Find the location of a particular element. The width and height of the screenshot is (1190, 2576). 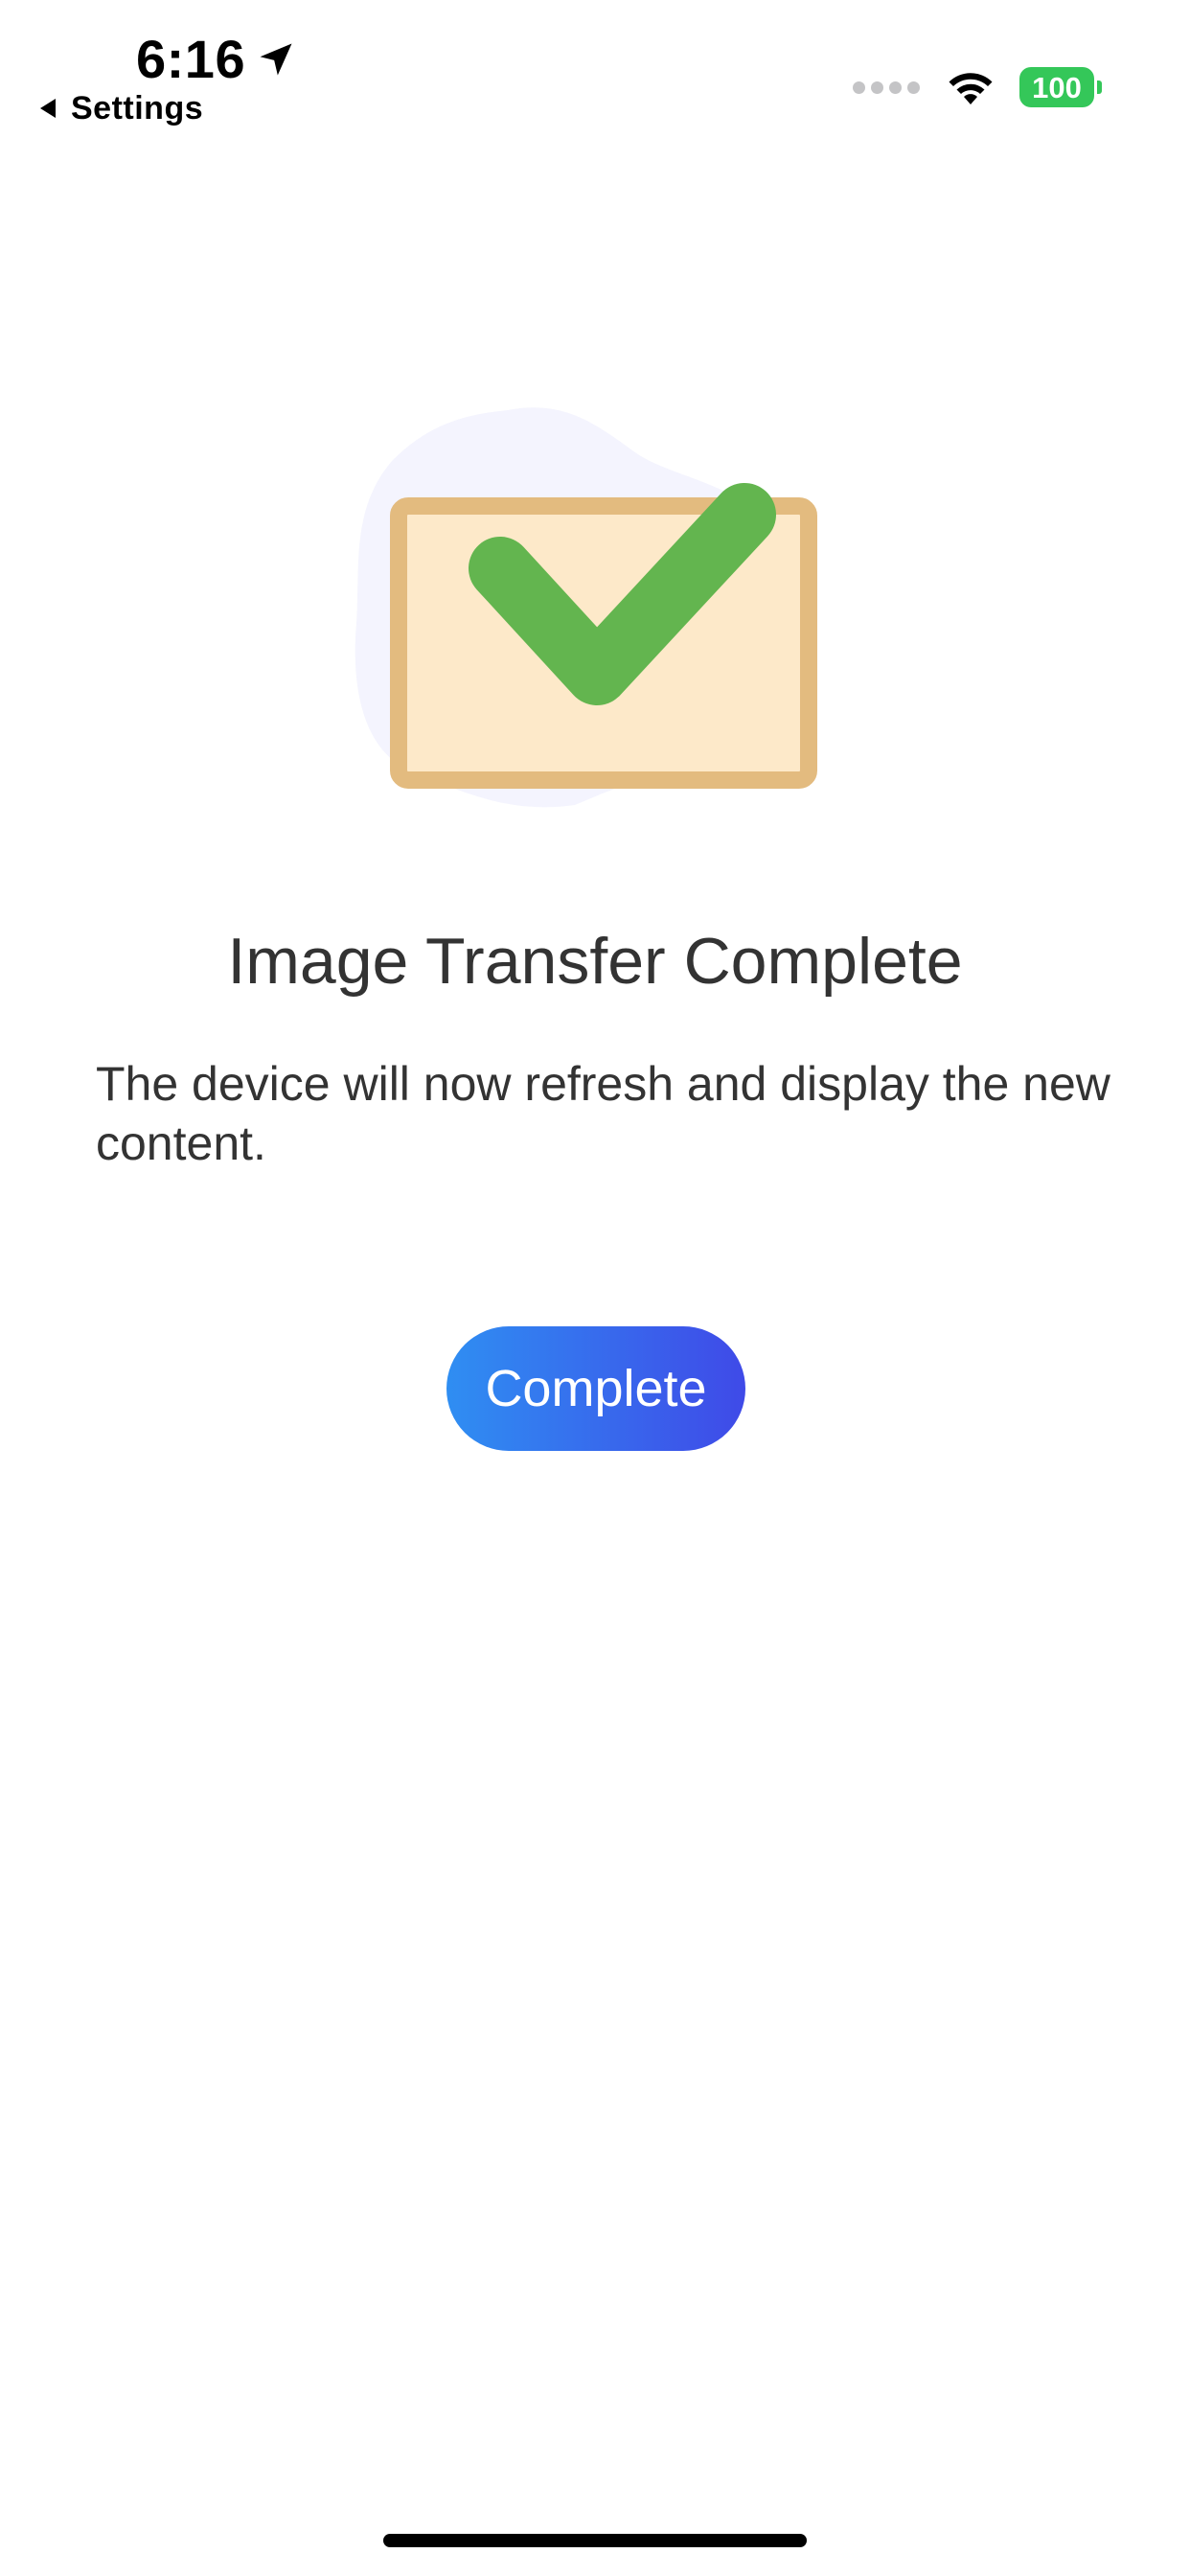

battery-icon: 100 is located at coordinates (1061, 87).